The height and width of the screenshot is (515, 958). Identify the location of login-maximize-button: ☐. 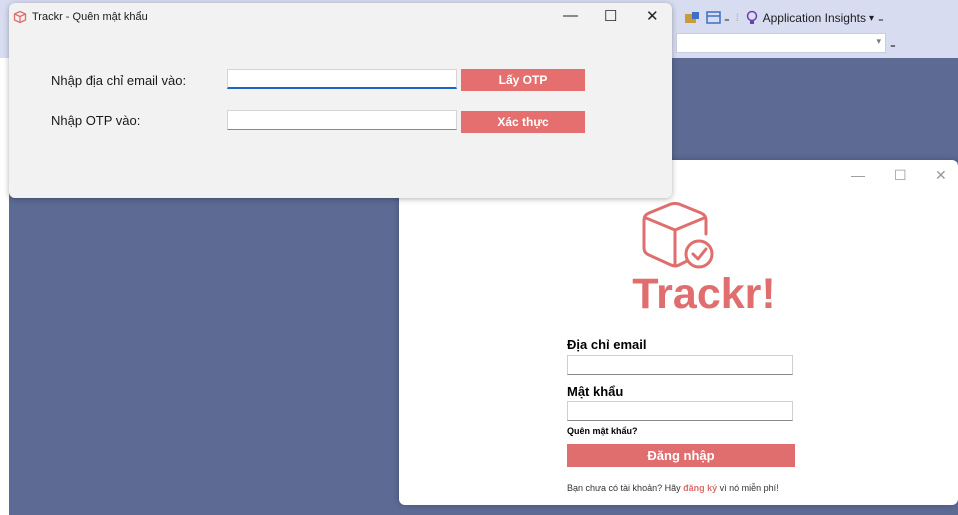
(900, 175).